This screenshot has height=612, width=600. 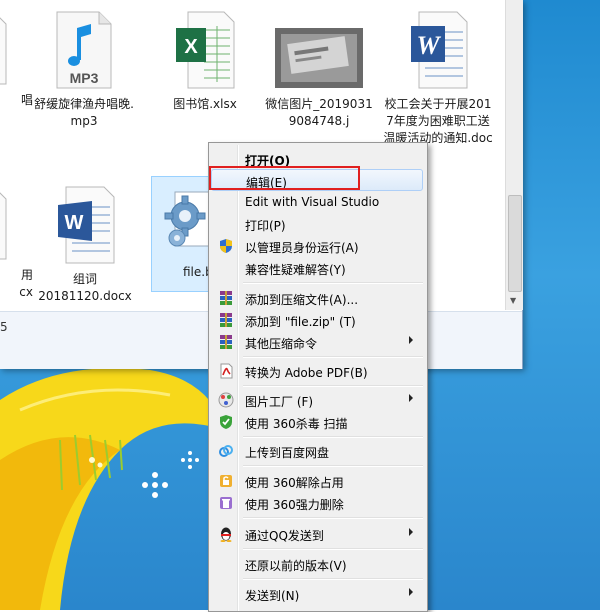 I want to click on menu-item-edit-visual-studio: Edit with Visual Studio, so click(x=317, y=202).